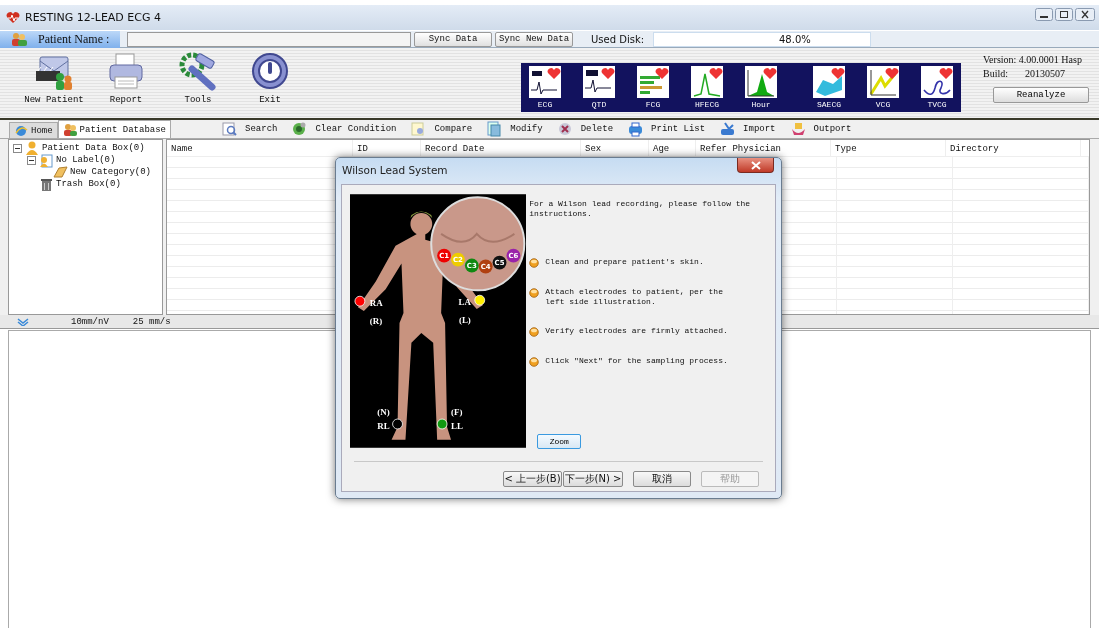 This screenshot has height=628, width=1099. What do you see at coordinates (1041, 95) in the screenshot?
I see `reanalyze-button: Reanalyze` at bounding box center [1041, 95].